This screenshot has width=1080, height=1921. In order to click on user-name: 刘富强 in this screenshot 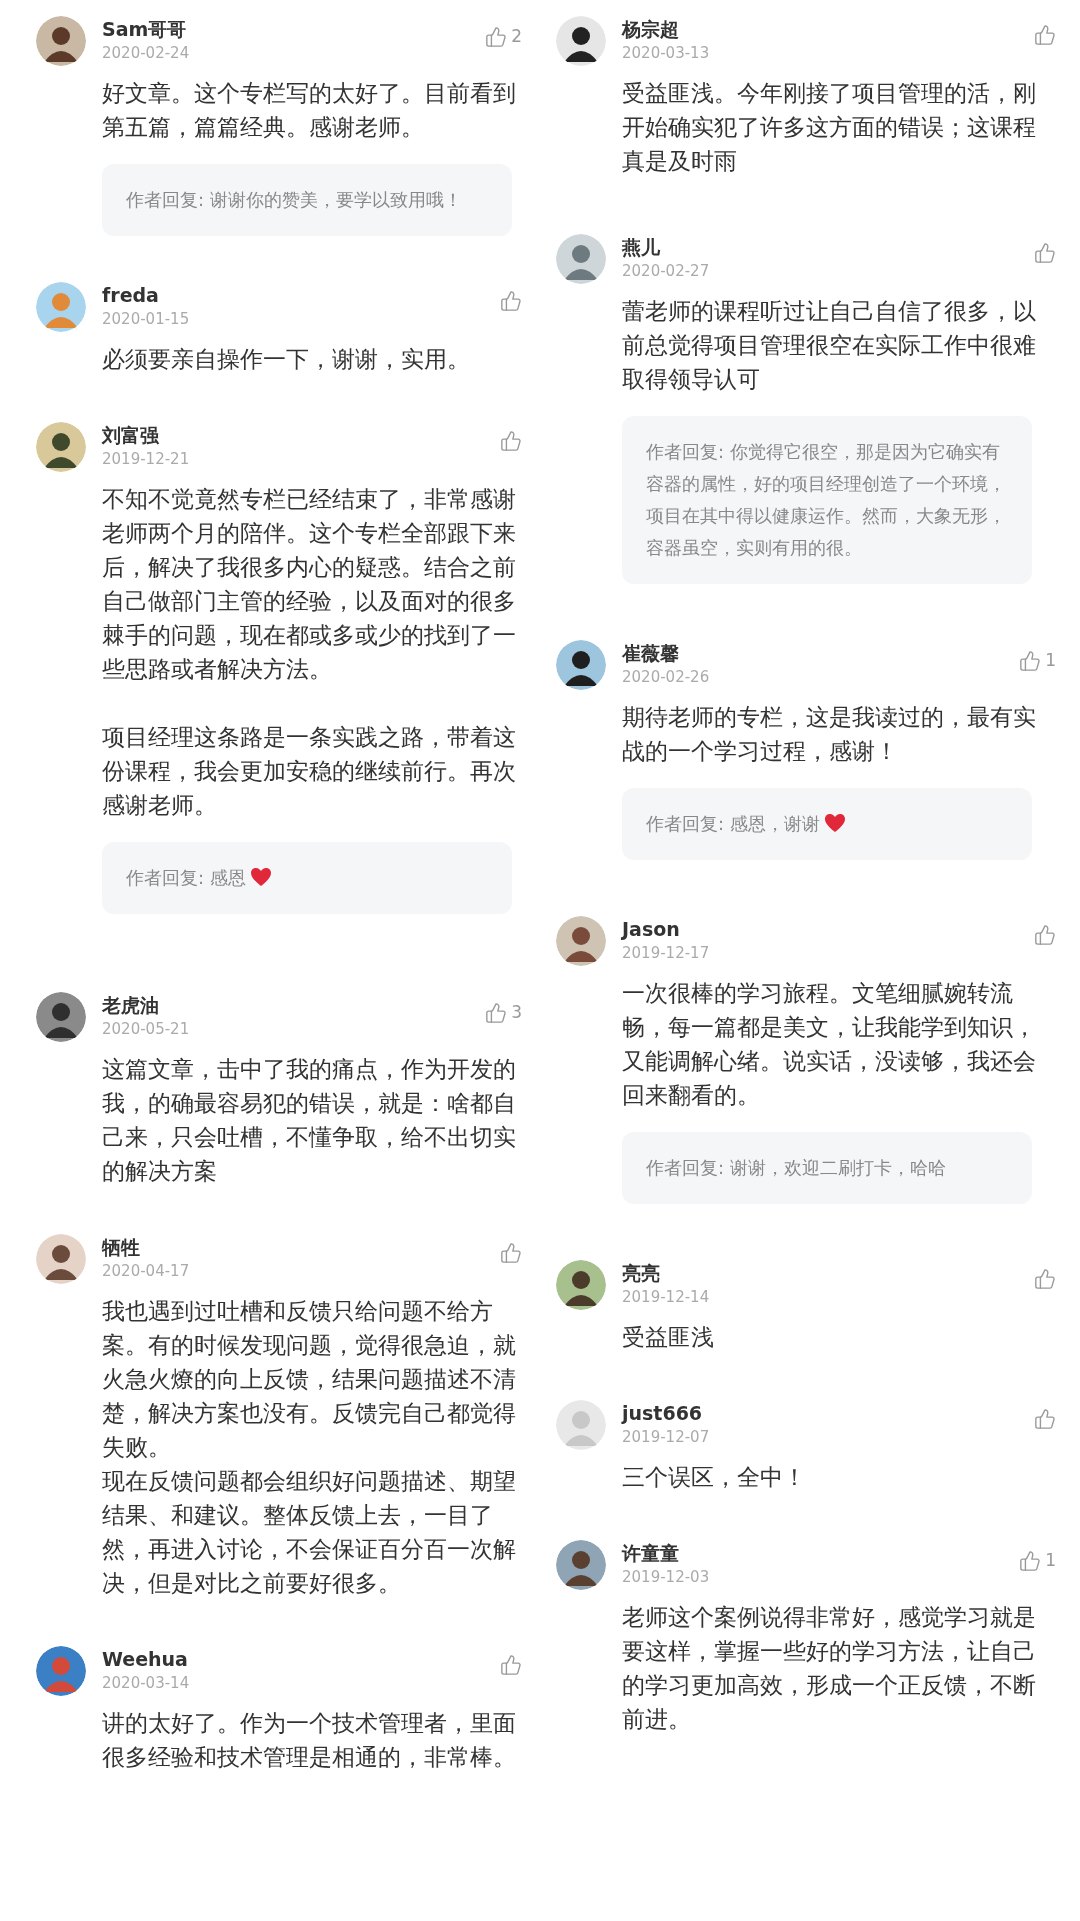, I will do `click(131, 435)`.